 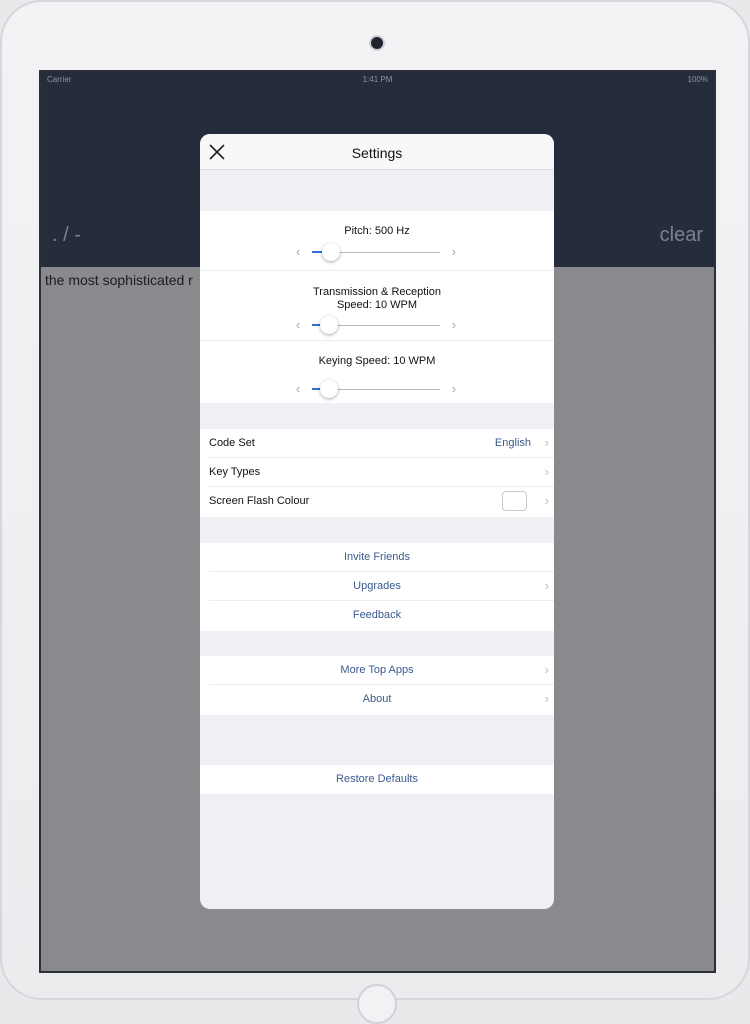 I want to click on pitch-label: Pitch: 500 Hz, so click(x=377, y=231).